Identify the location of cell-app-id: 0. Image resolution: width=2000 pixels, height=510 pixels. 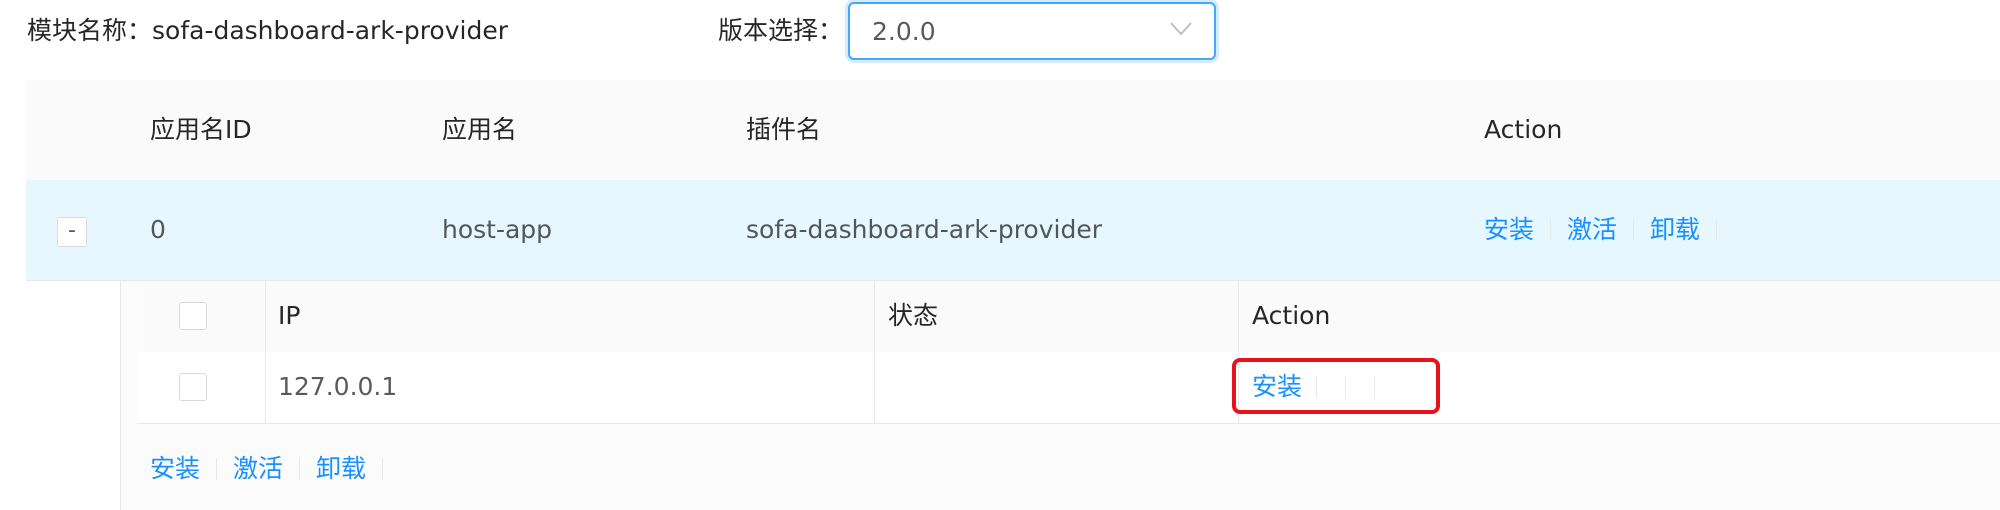
(158, 229).